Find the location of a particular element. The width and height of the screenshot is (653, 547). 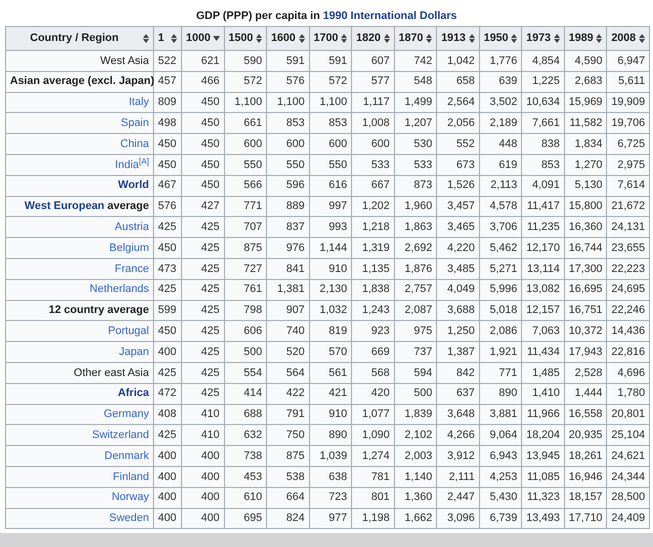

table-cell: 16,695 is located at coordinates (585, 289).